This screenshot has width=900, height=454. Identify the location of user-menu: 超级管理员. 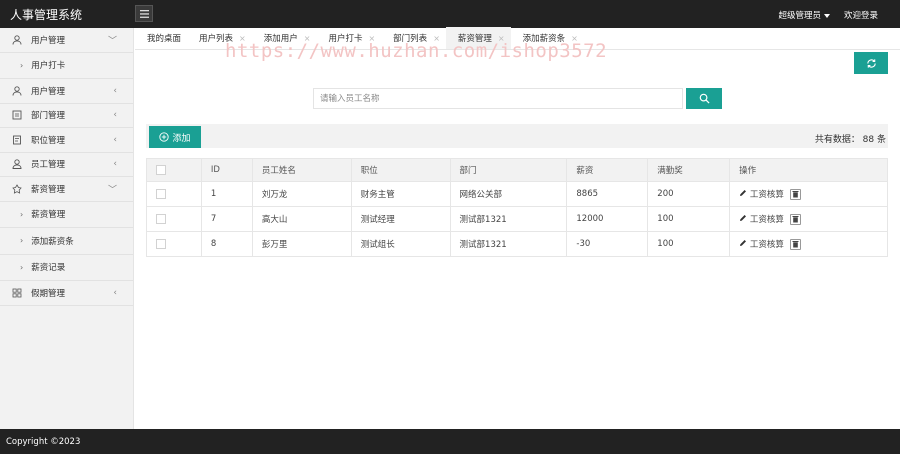
(804, 15).